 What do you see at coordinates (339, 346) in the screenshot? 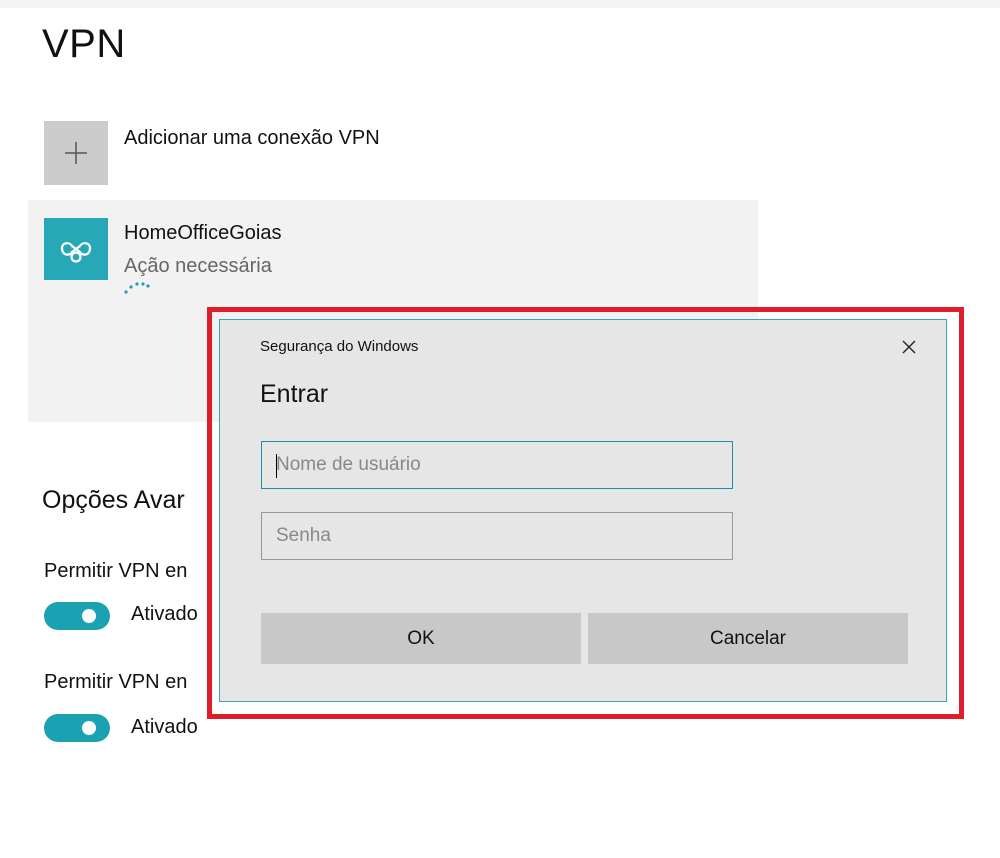
I see `dialog-caption: Segurança do Windows` at bounding box center [339, 346].